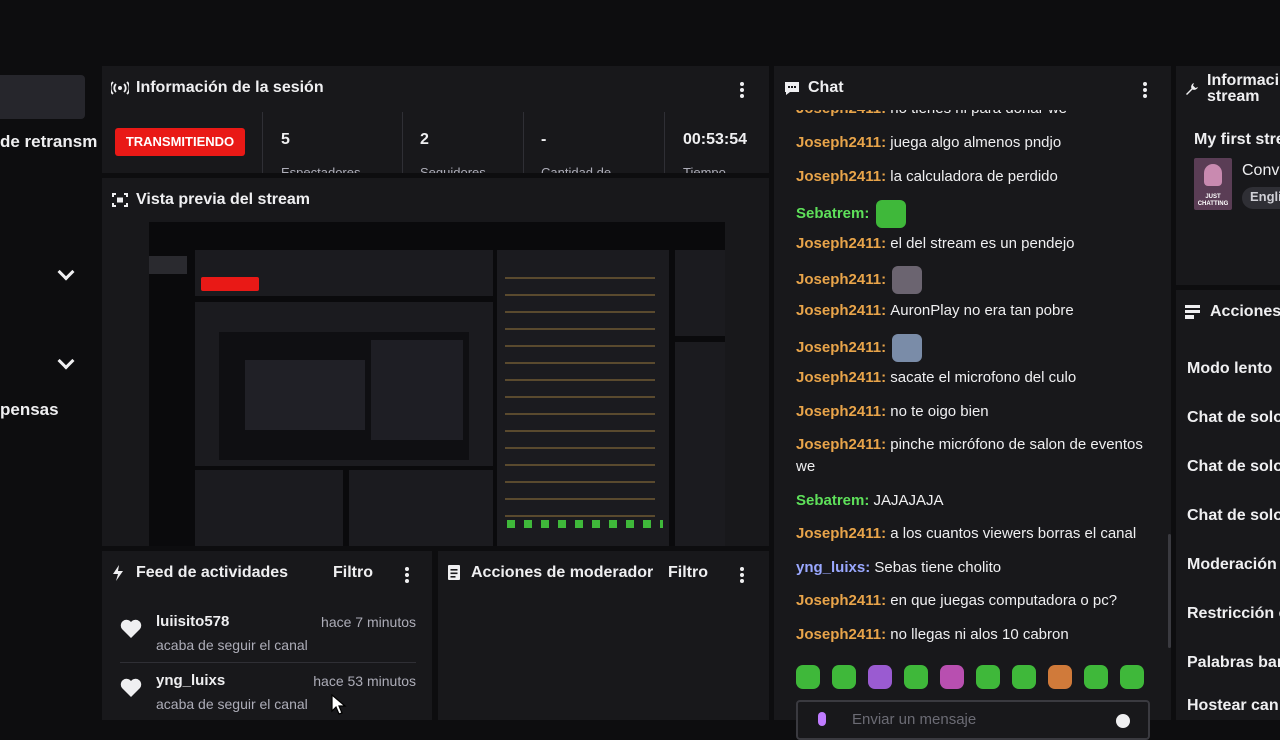  What do you see at coordinates (453, 169) in the screenshot?
I see `stat-followers-label: Seguidores` at bounding box center [453, 169].